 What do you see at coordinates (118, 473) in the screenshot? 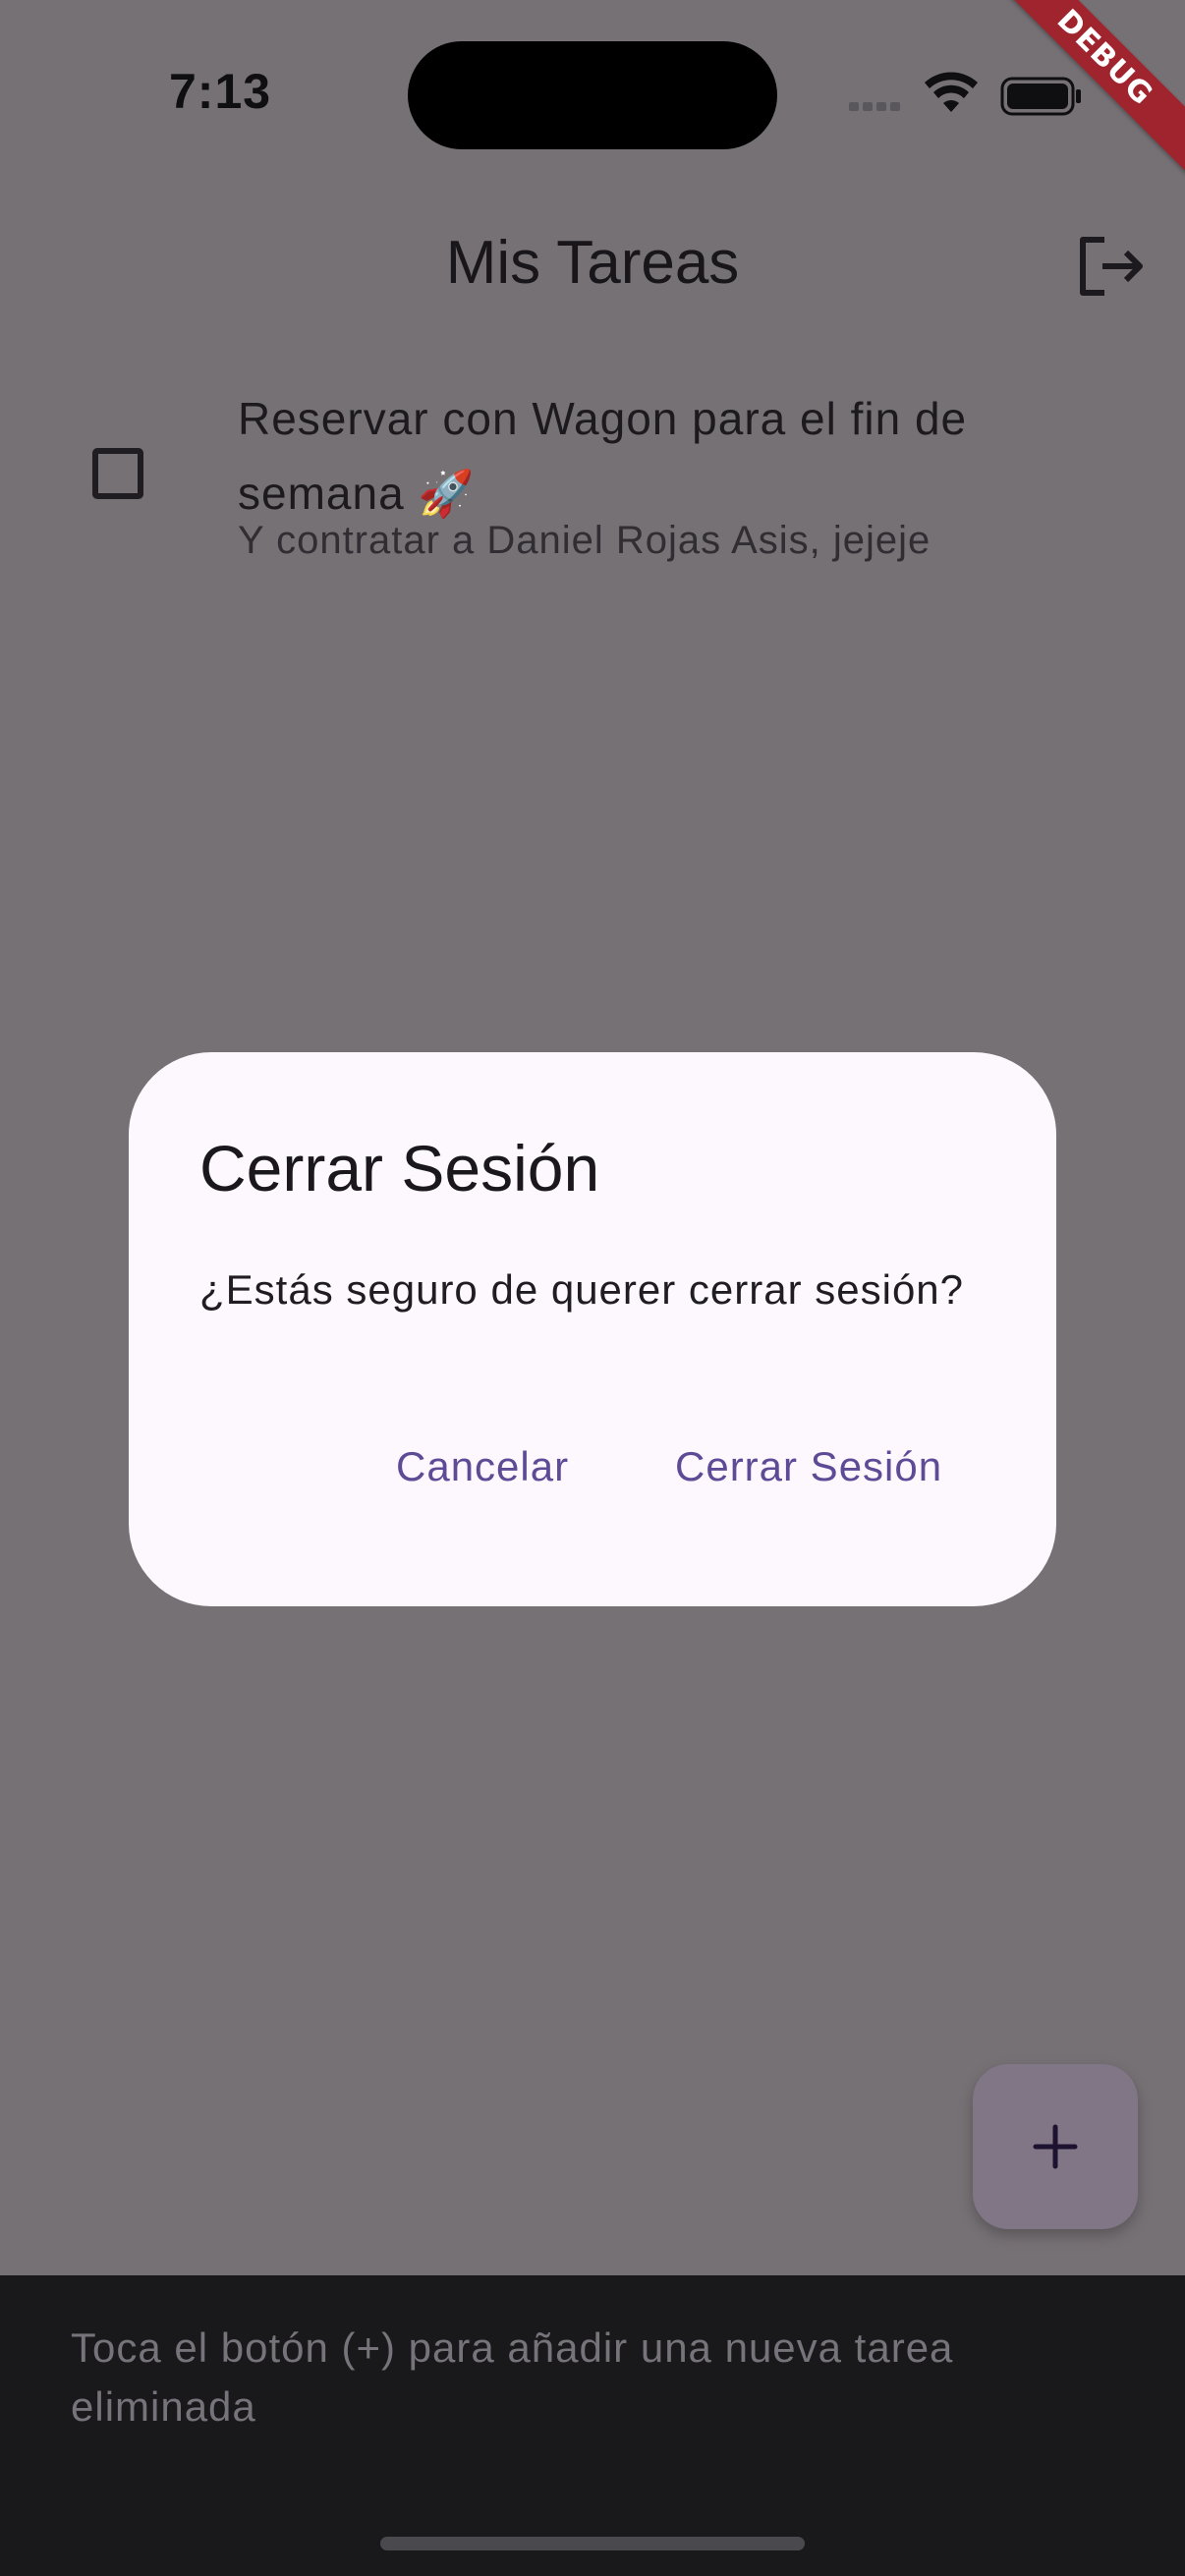
I see `task-checkbox` at bounding box center [118, 473].